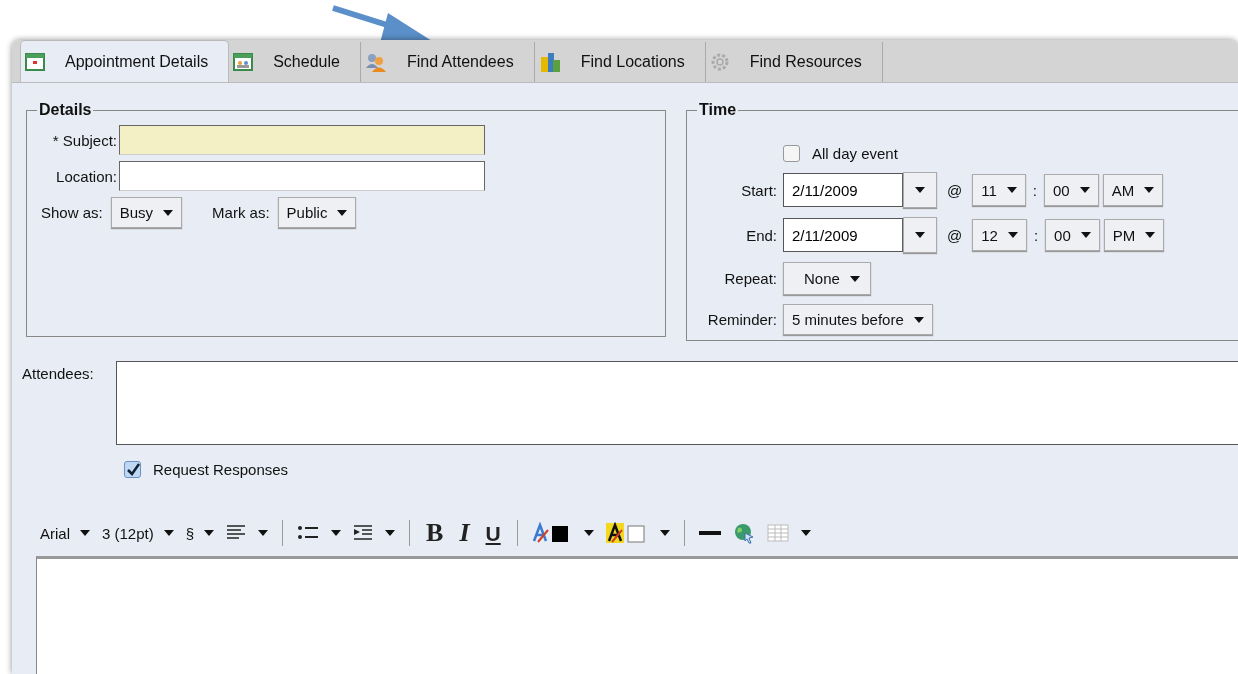 The height and width of the screenshot is (674, 1238). I want to click on people-icon, so click(375, 62).